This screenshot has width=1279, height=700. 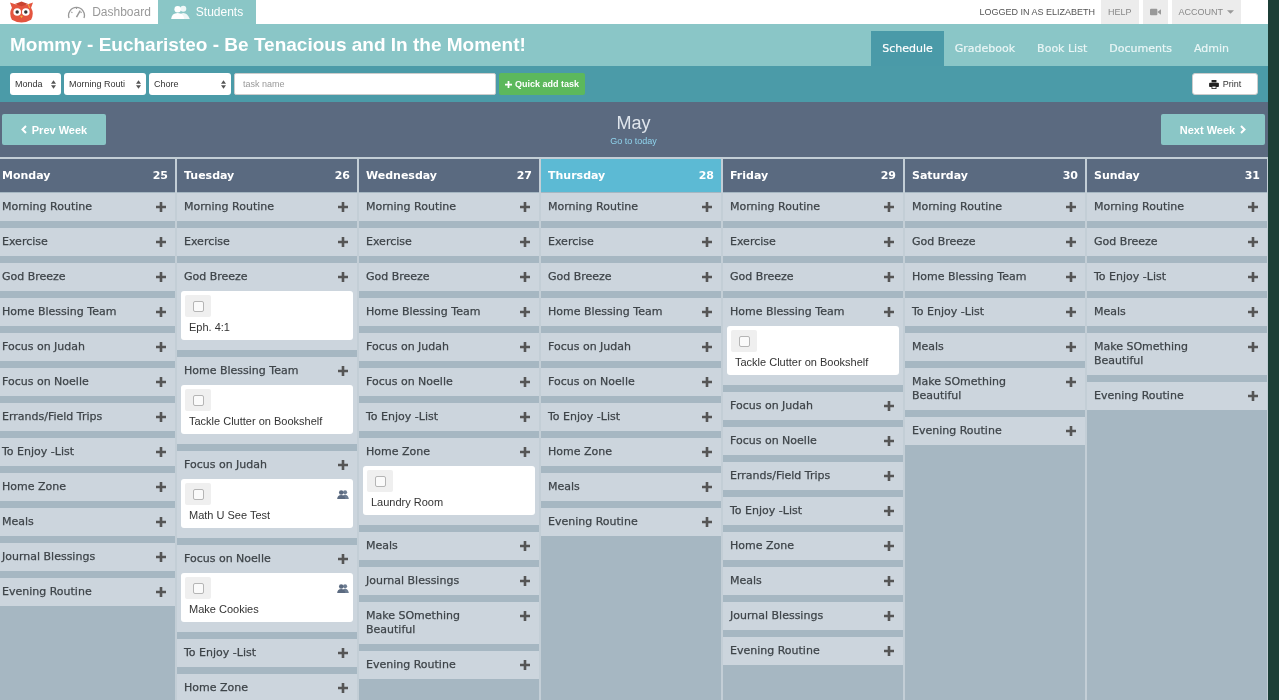 What do you see at coordinates (105, 84) in the screenshot?
I see `category-select: Morning Routi` at bounding box center [105, 84].